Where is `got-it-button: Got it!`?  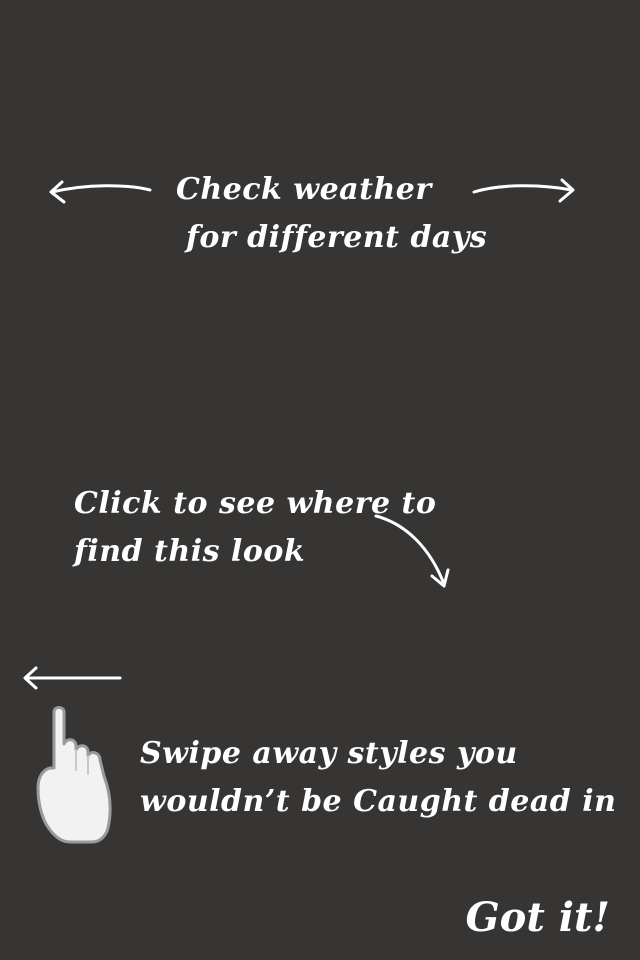 got-it-button: Got it! is located at coordinates (538, 918).